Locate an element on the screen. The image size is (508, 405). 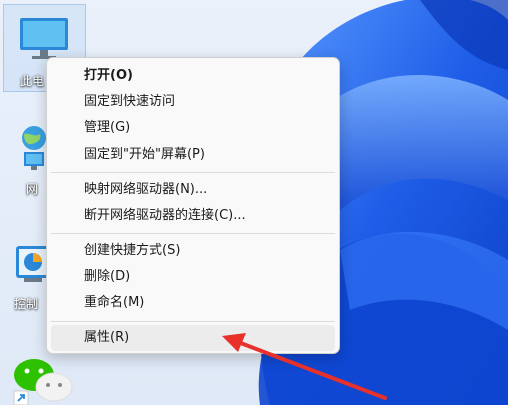
menu-item-pin-start: 固定到"开始"屏幕(P) is located at coordinates (193, 155).